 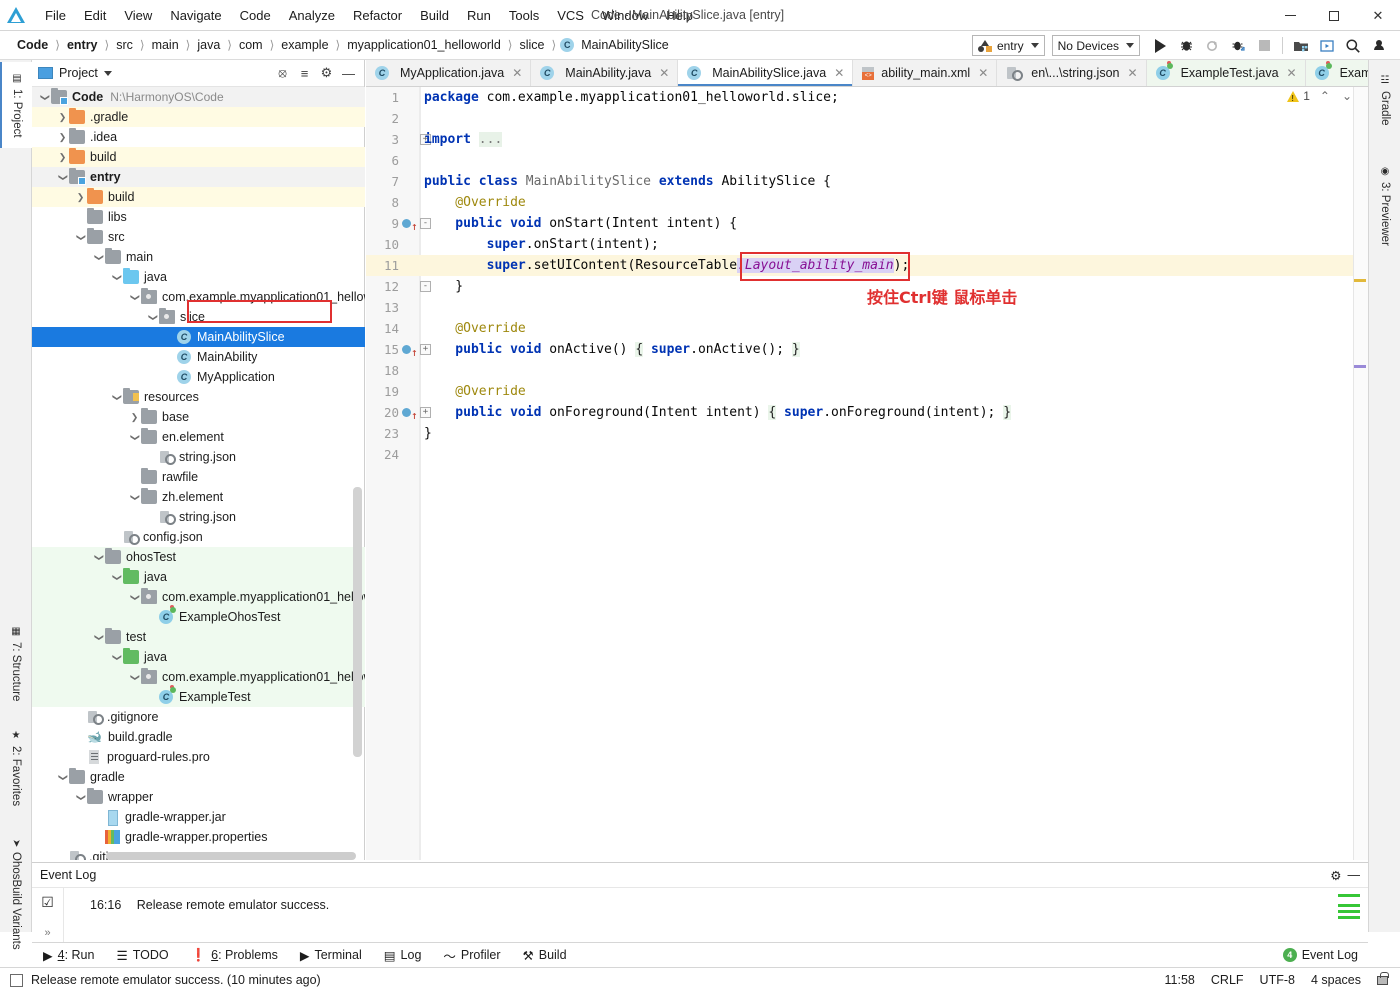 I want to click on device-selector: No Devices, so click(x=1095, y=45).